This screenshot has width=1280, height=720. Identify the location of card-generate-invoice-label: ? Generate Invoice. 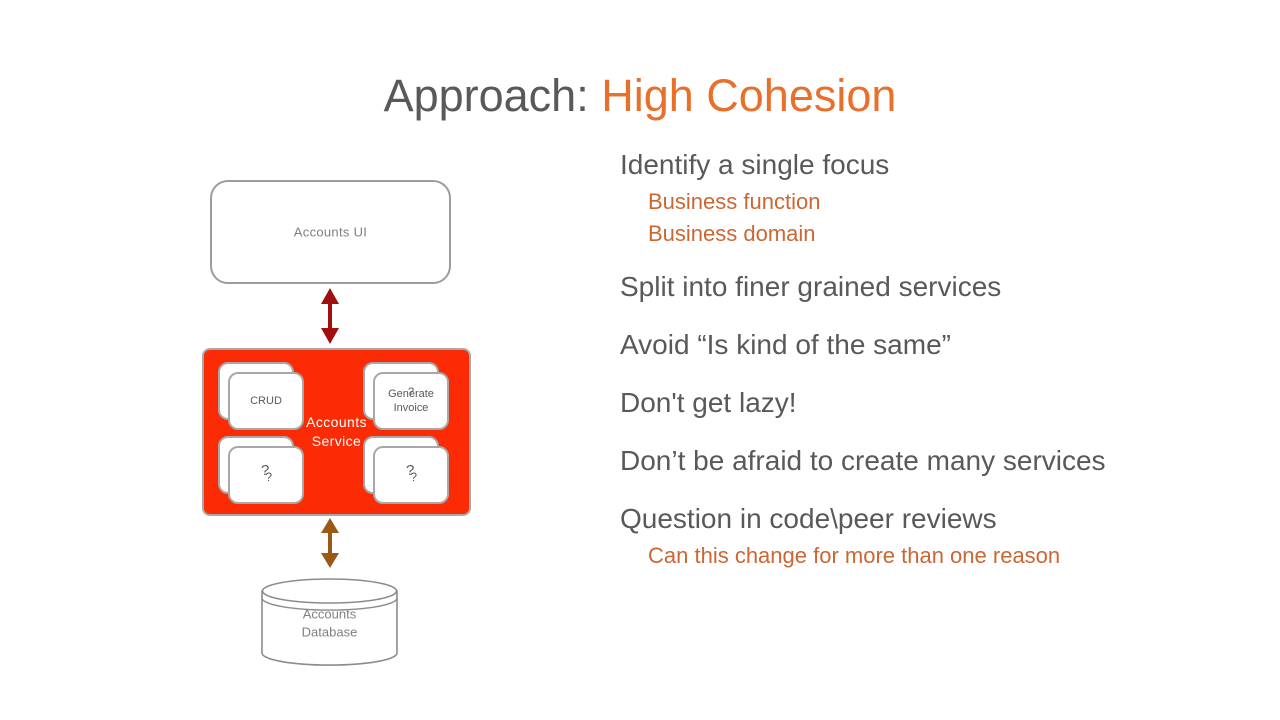
(411, 400).